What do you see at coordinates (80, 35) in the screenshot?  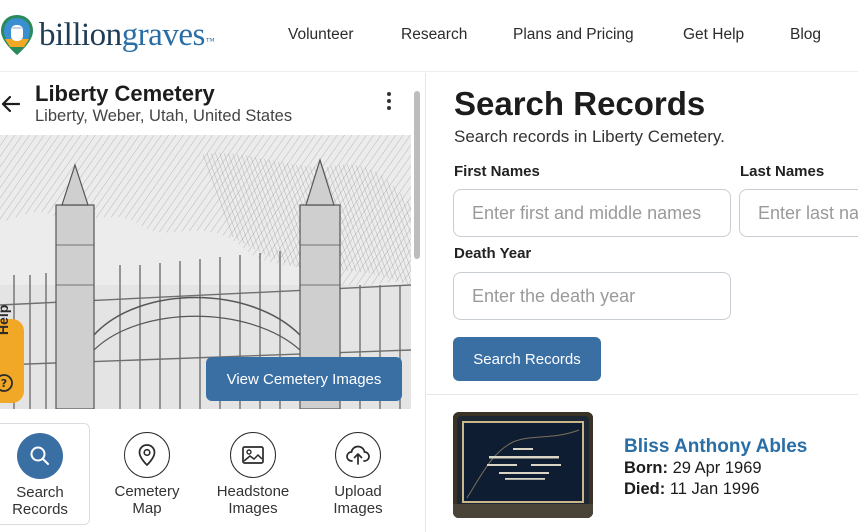 I see `logo-text-billion: billion` at bounding box center [80, 35].